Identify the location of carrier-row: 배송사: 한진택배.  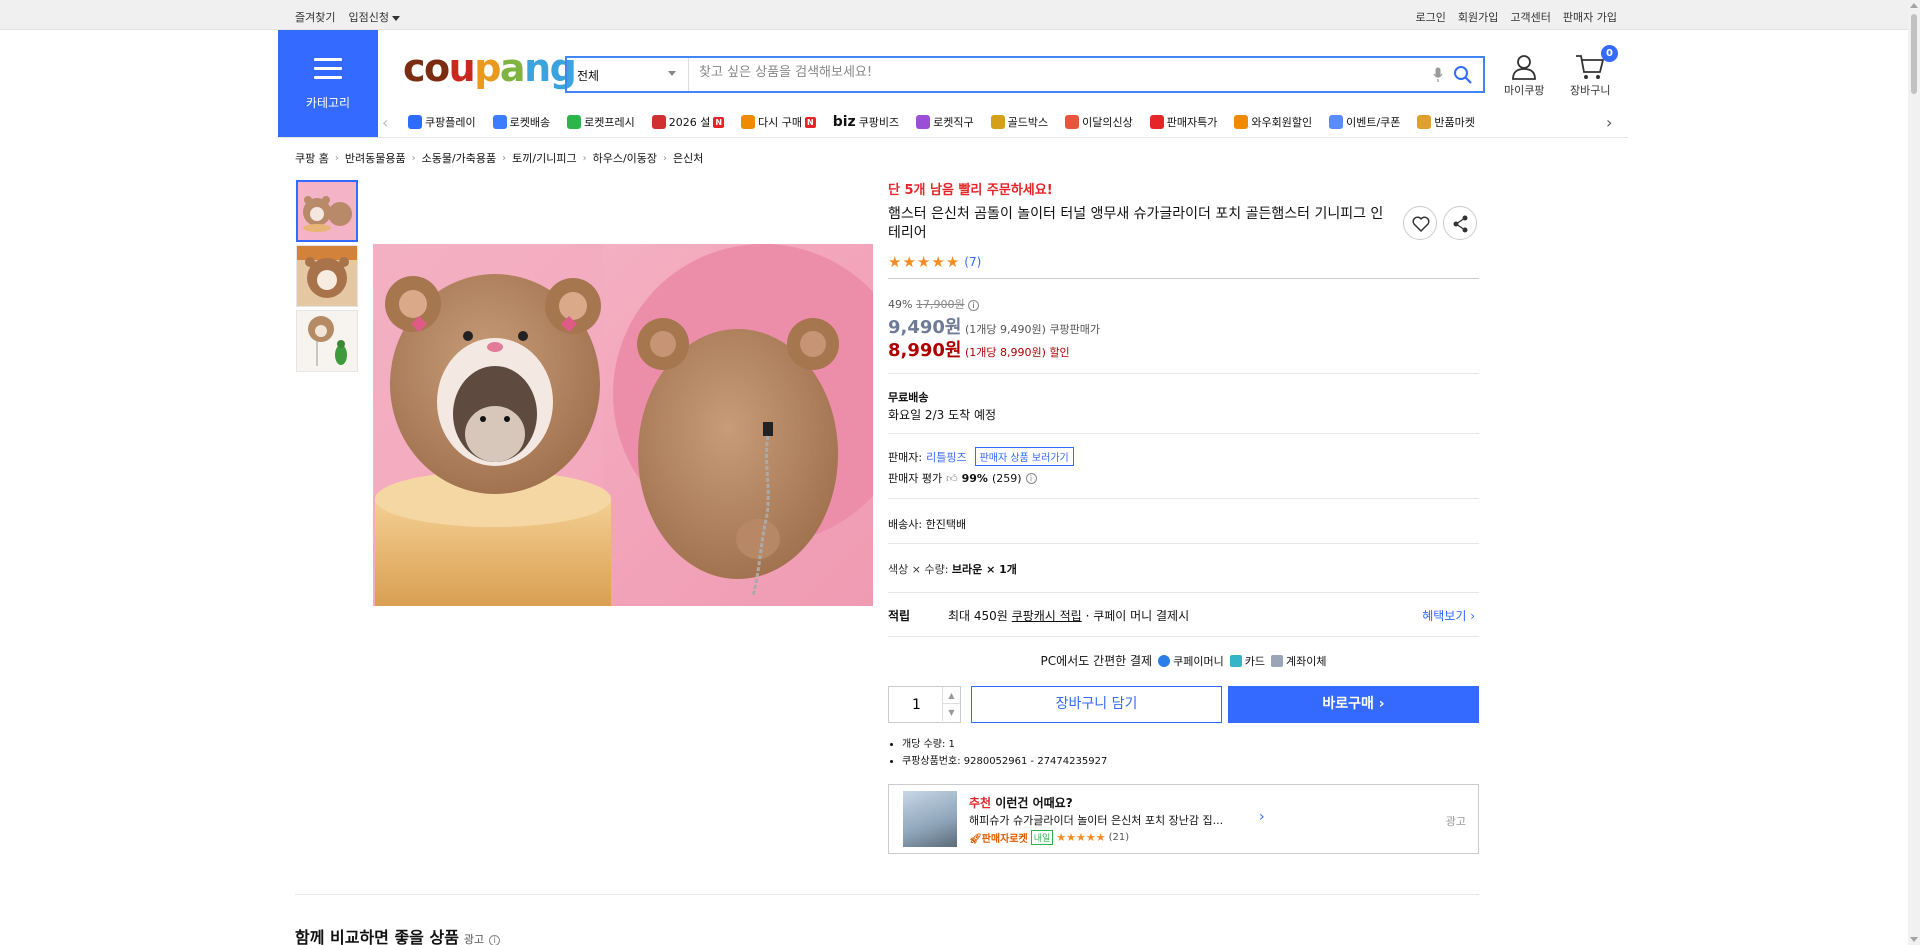
(927, 524).